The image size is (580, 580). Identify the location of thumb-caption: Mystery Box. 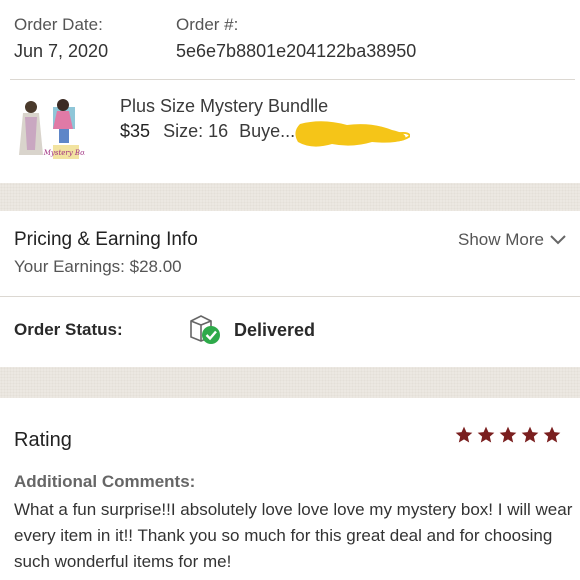
(64, 153).